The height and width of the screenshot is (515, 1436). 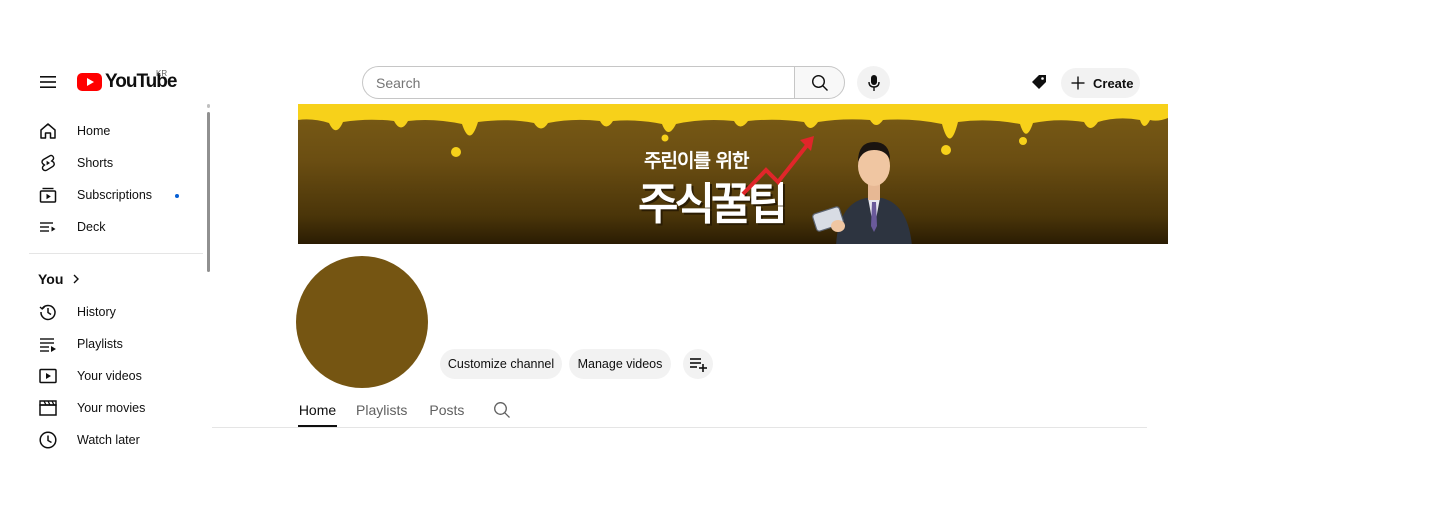 I want to click on home-icon, so click(x=48, y=131).